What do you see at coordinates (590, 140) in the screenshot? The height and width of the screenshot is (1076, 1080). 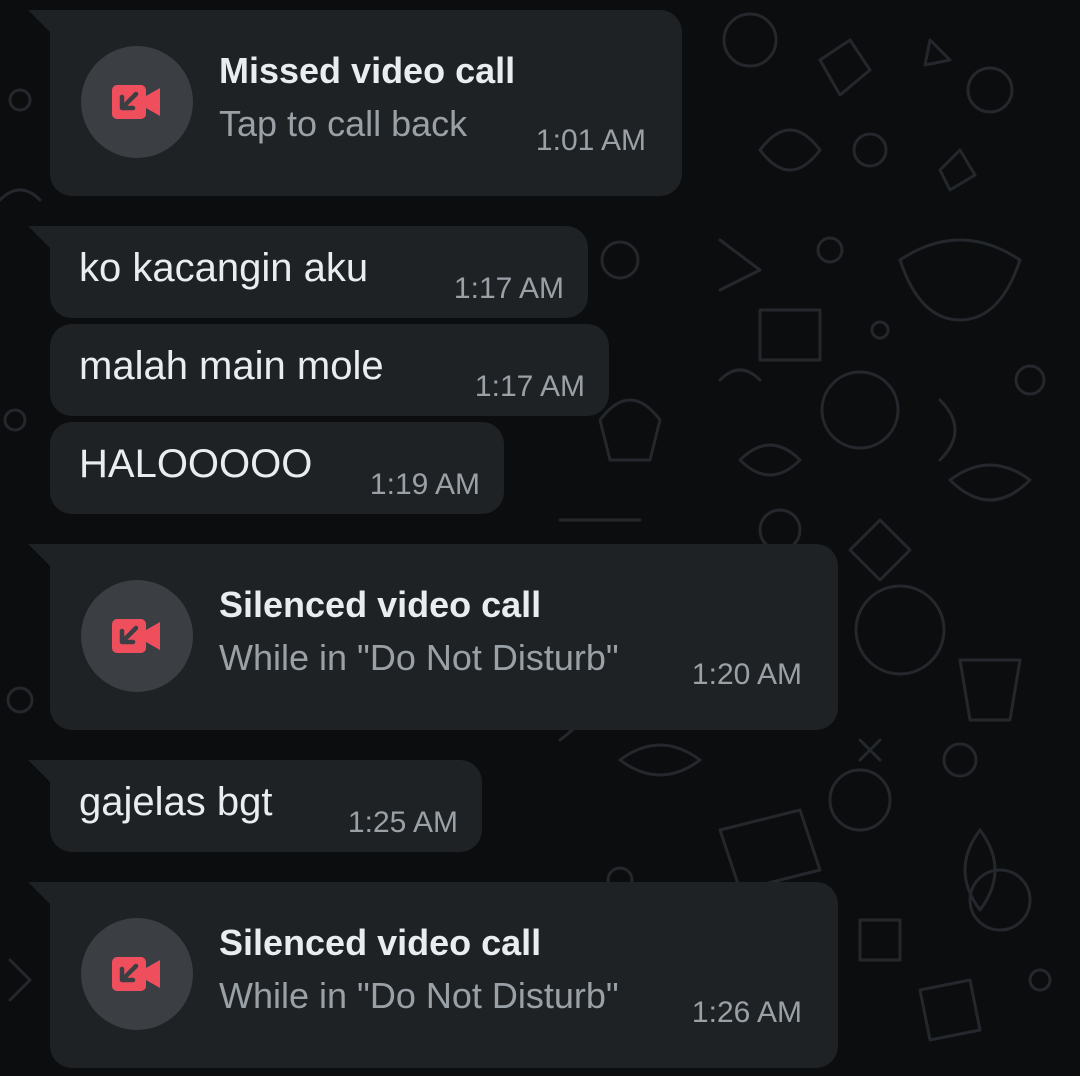 I see `message-timestamp: 1:01 AM` at bounding box center [590, 140].